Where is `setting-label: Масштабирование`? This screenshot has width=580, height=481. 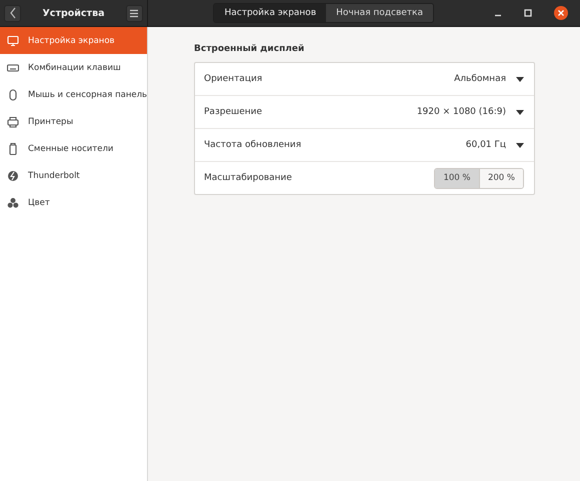
setting-label: Масштабирование is located at coordinates (248, 178).